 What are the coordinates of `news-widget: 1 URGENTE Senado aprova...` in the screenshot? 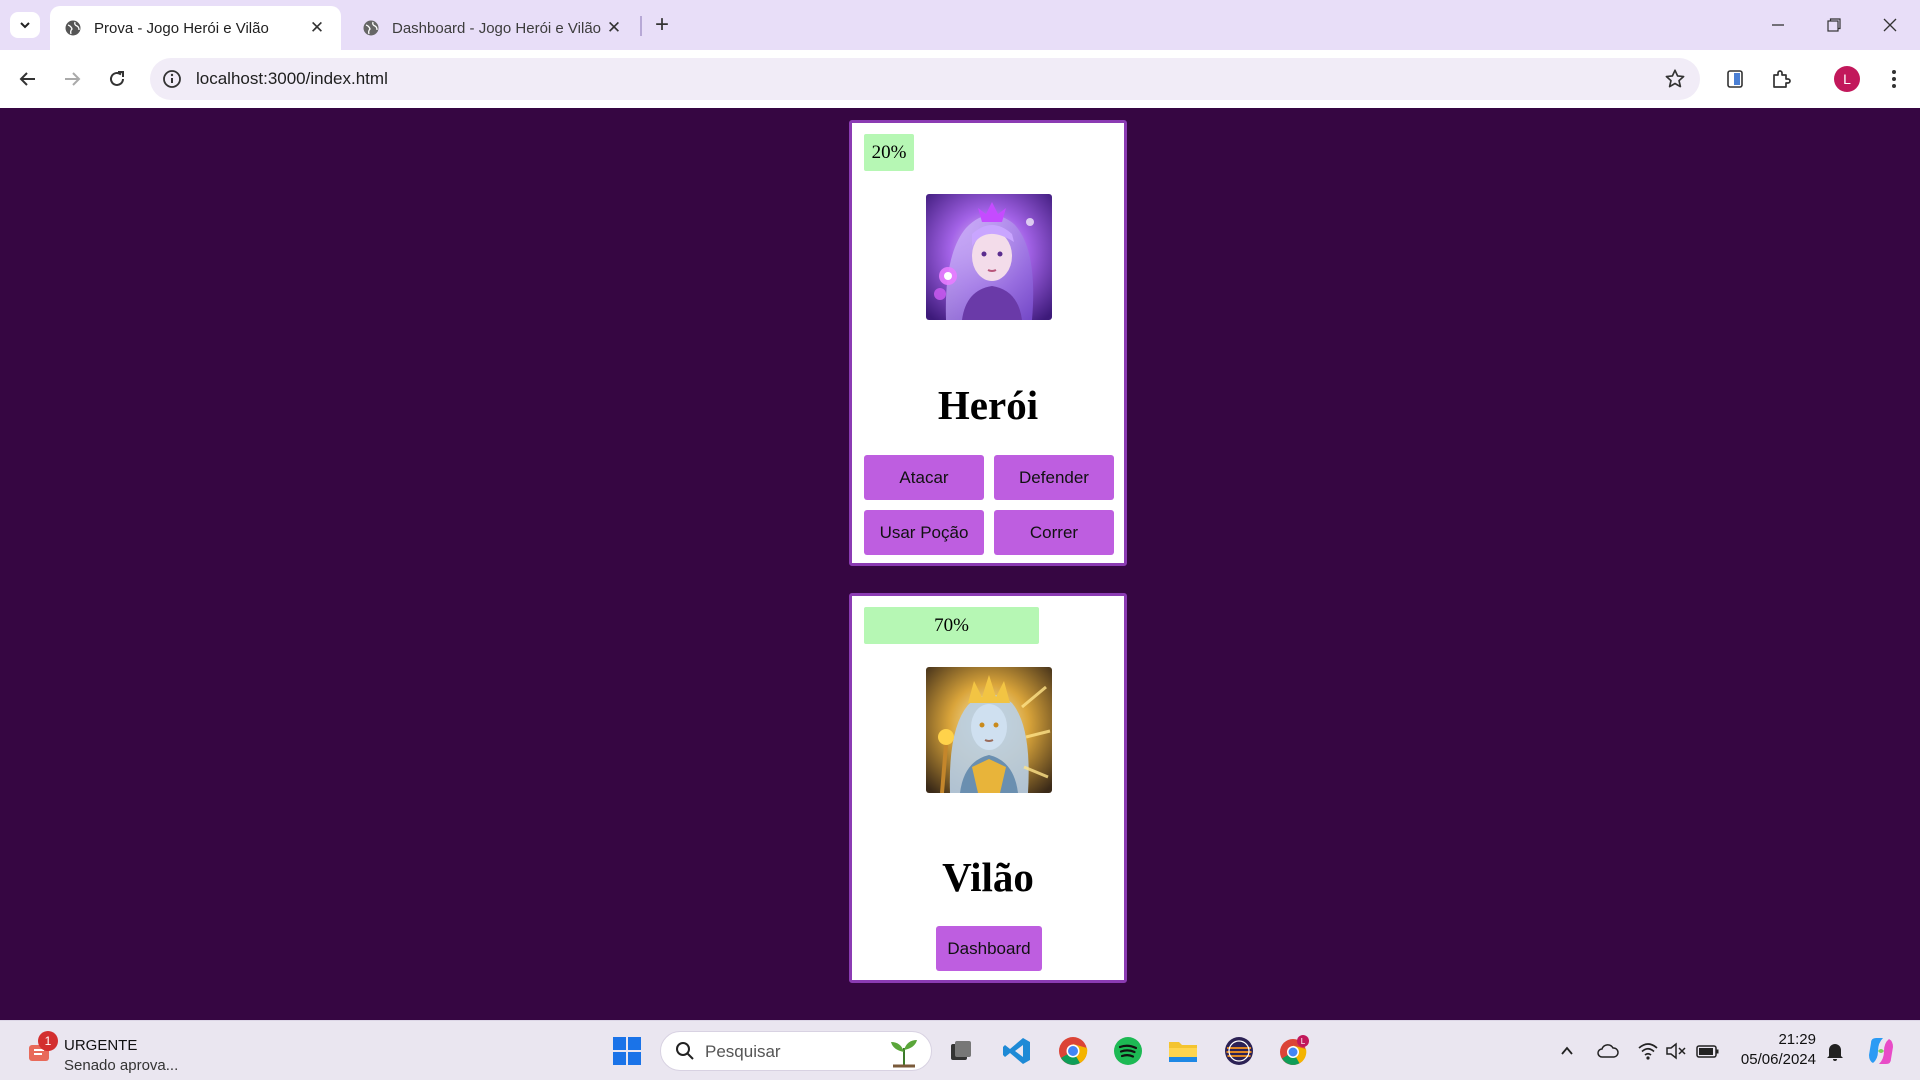 It's located at (120, 1051).